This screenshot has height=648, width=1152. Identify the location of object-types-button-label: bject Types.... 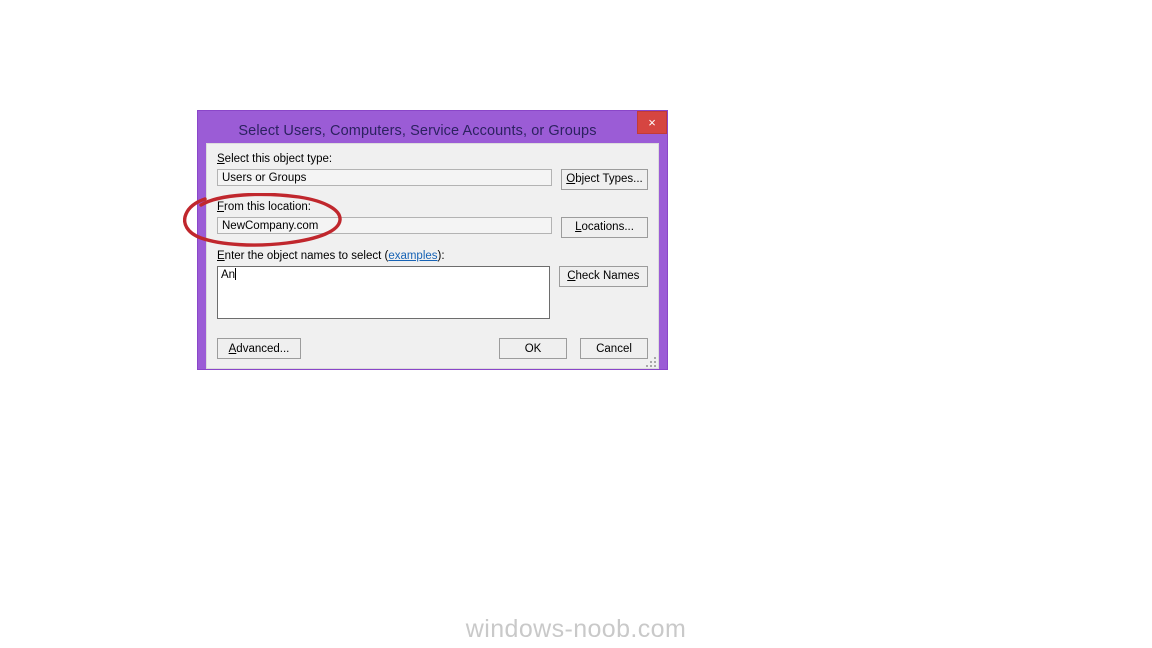
(609, 178).